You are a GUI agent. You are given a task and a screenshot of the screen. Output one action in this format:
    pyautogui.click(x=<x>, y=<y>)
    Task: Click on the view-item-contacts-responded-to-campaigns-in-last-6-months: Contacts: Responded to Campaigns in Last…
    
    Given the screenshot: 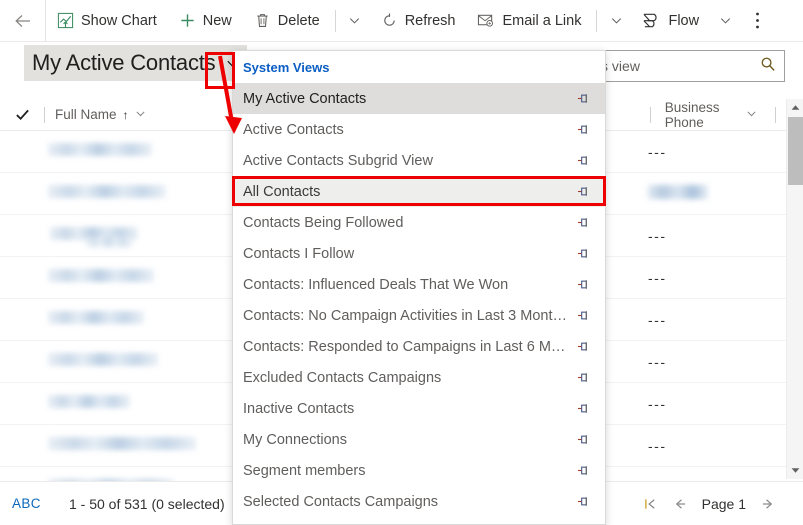 What is the action you would take?
    pyautogui.click(x=419, y=346)
    